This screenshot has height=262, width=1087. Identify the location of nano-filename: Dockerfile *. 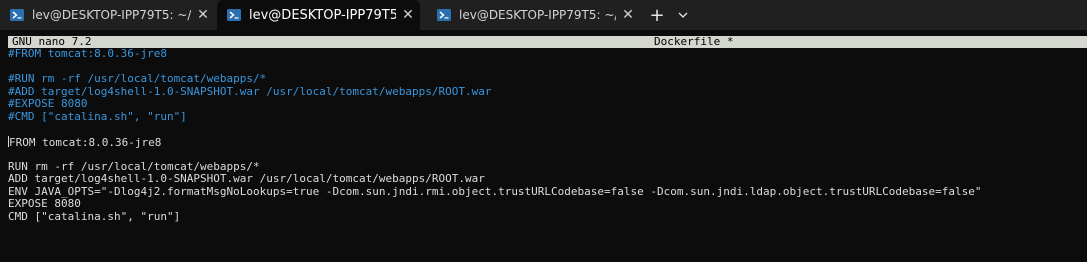
(694, 41).